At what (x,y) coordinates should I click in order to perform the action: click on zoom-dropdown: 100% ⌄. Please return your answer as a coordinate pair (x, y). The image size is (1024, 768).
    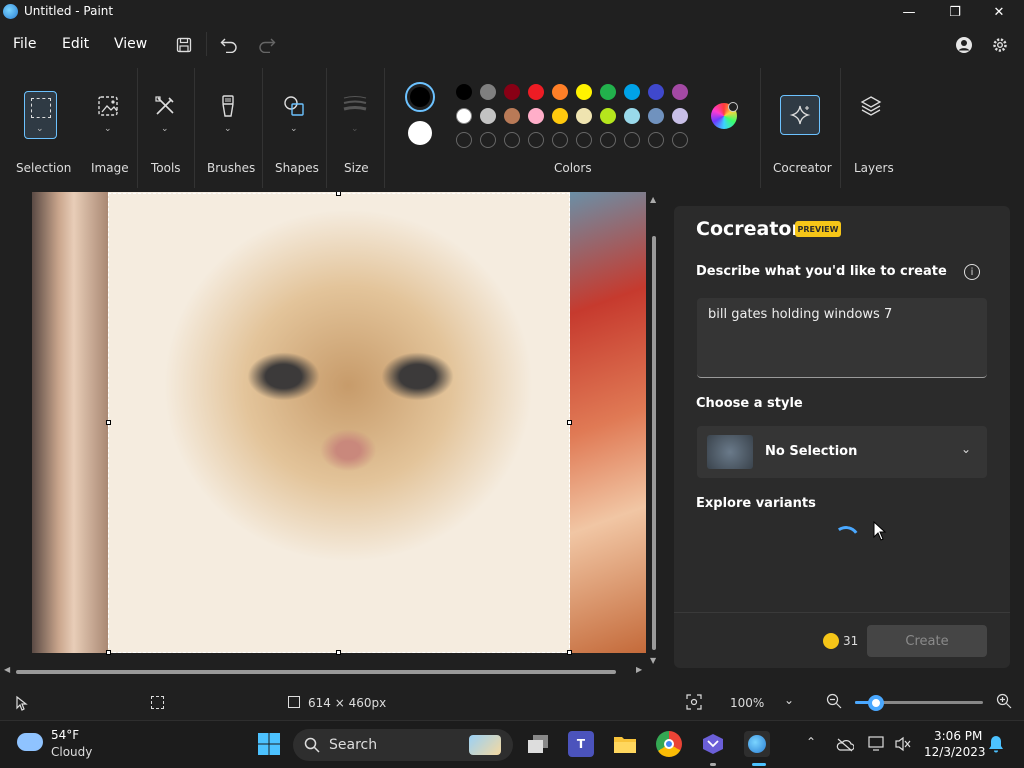
    Looking at the image, I should click on (763, 703).